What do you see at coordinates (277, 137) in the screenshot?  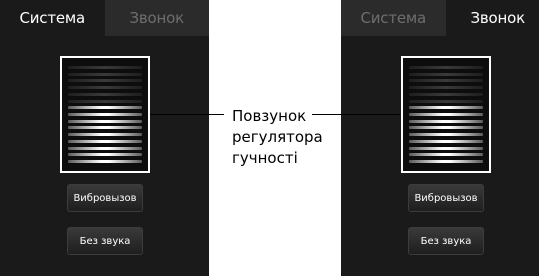 I see `callout-line-2: регулятора` at bounding box center [277, 137].